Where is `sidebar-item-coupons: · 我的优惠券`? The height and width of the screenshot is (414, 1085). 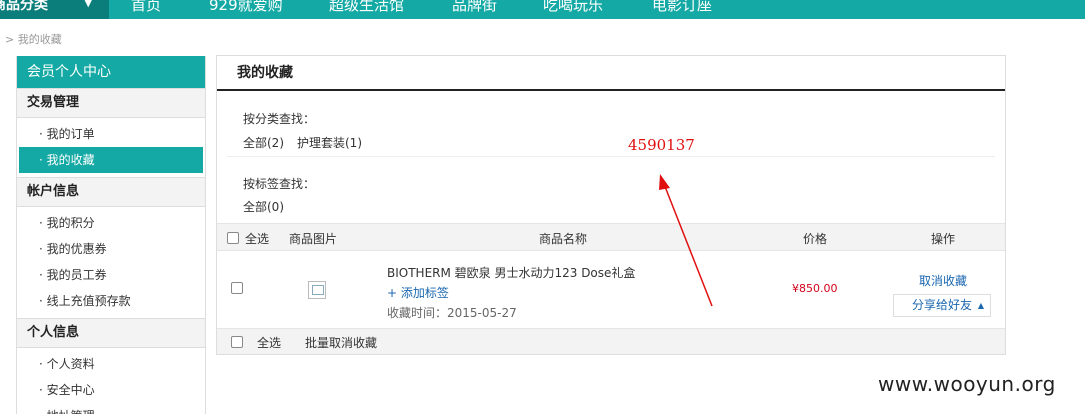 sidebar-item-coupons: · 我的优惠券 is located at coordinates (111, 249).